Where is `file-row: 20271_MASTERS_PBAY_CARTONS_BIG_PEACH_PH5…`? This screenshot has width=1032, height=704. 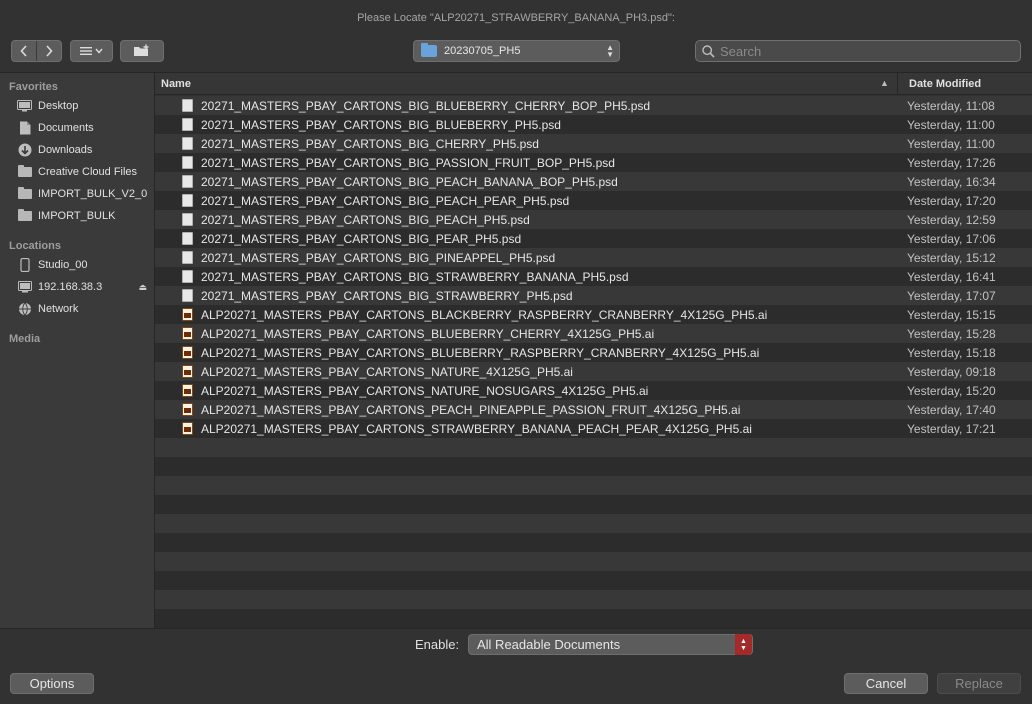 file-row: 20271_MASTERS_PBAY_CARTONS_BIG_PEACH_PH5… is located at coordinates (593, 219).